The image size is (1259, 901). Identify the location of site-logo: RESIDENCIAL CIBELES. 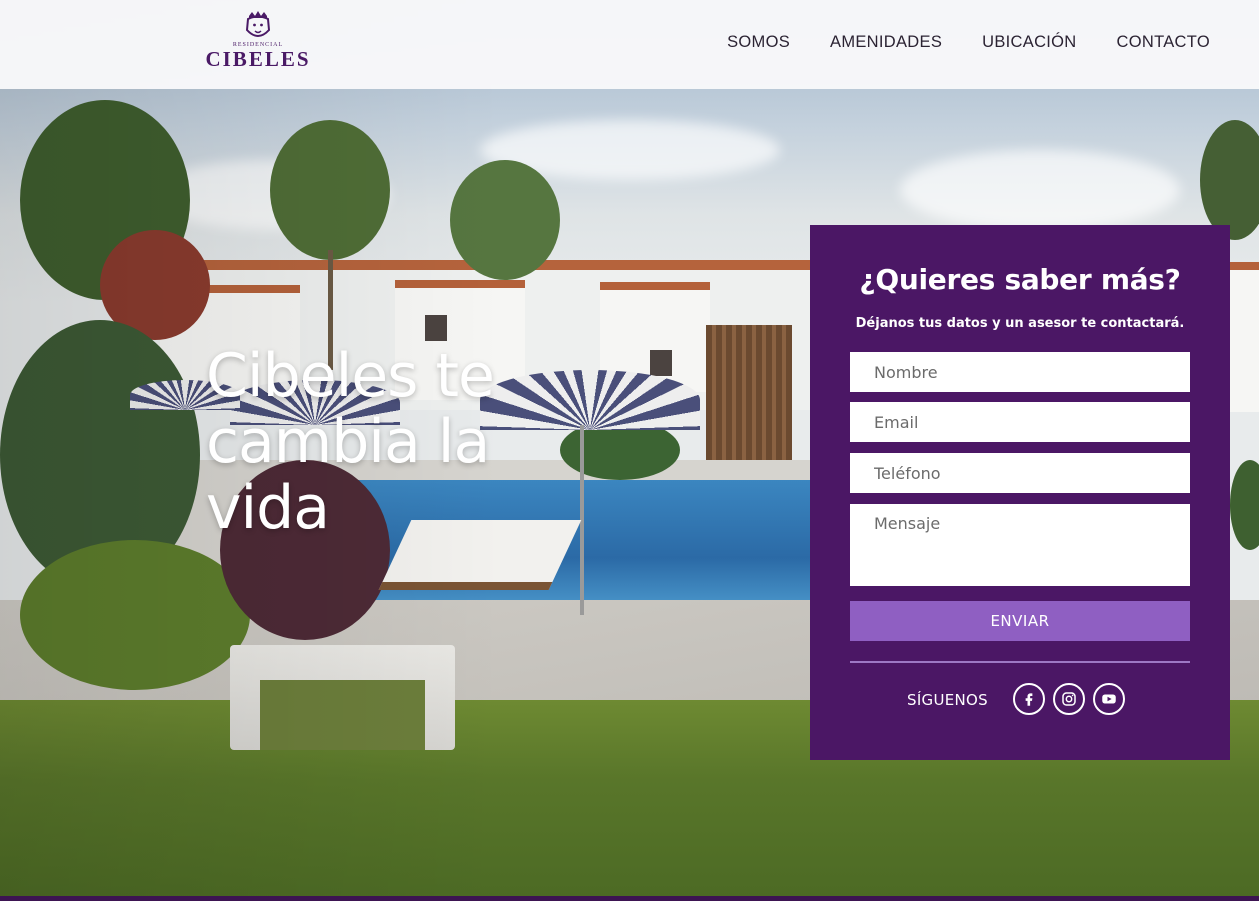
(258, 43).